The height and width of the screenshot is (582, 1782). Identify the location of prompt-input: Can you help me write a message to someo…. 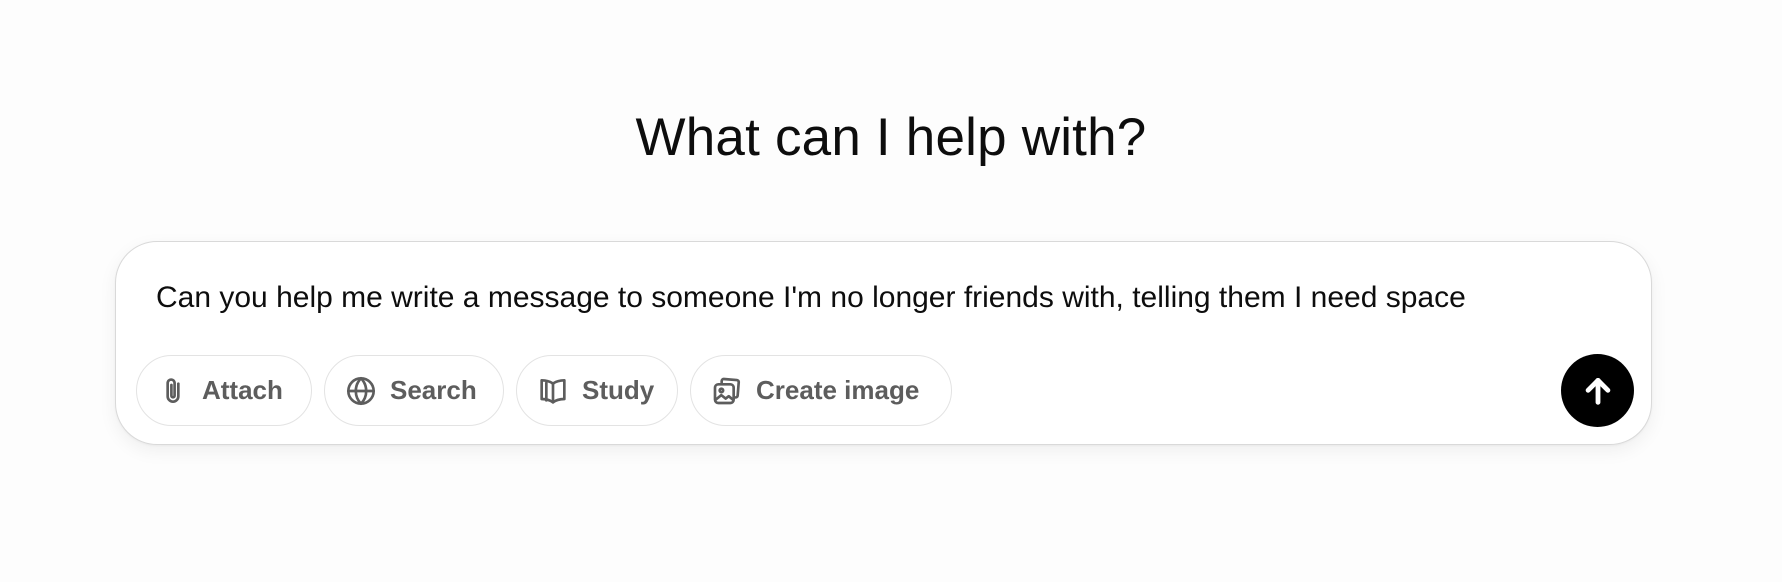
(881, 298).